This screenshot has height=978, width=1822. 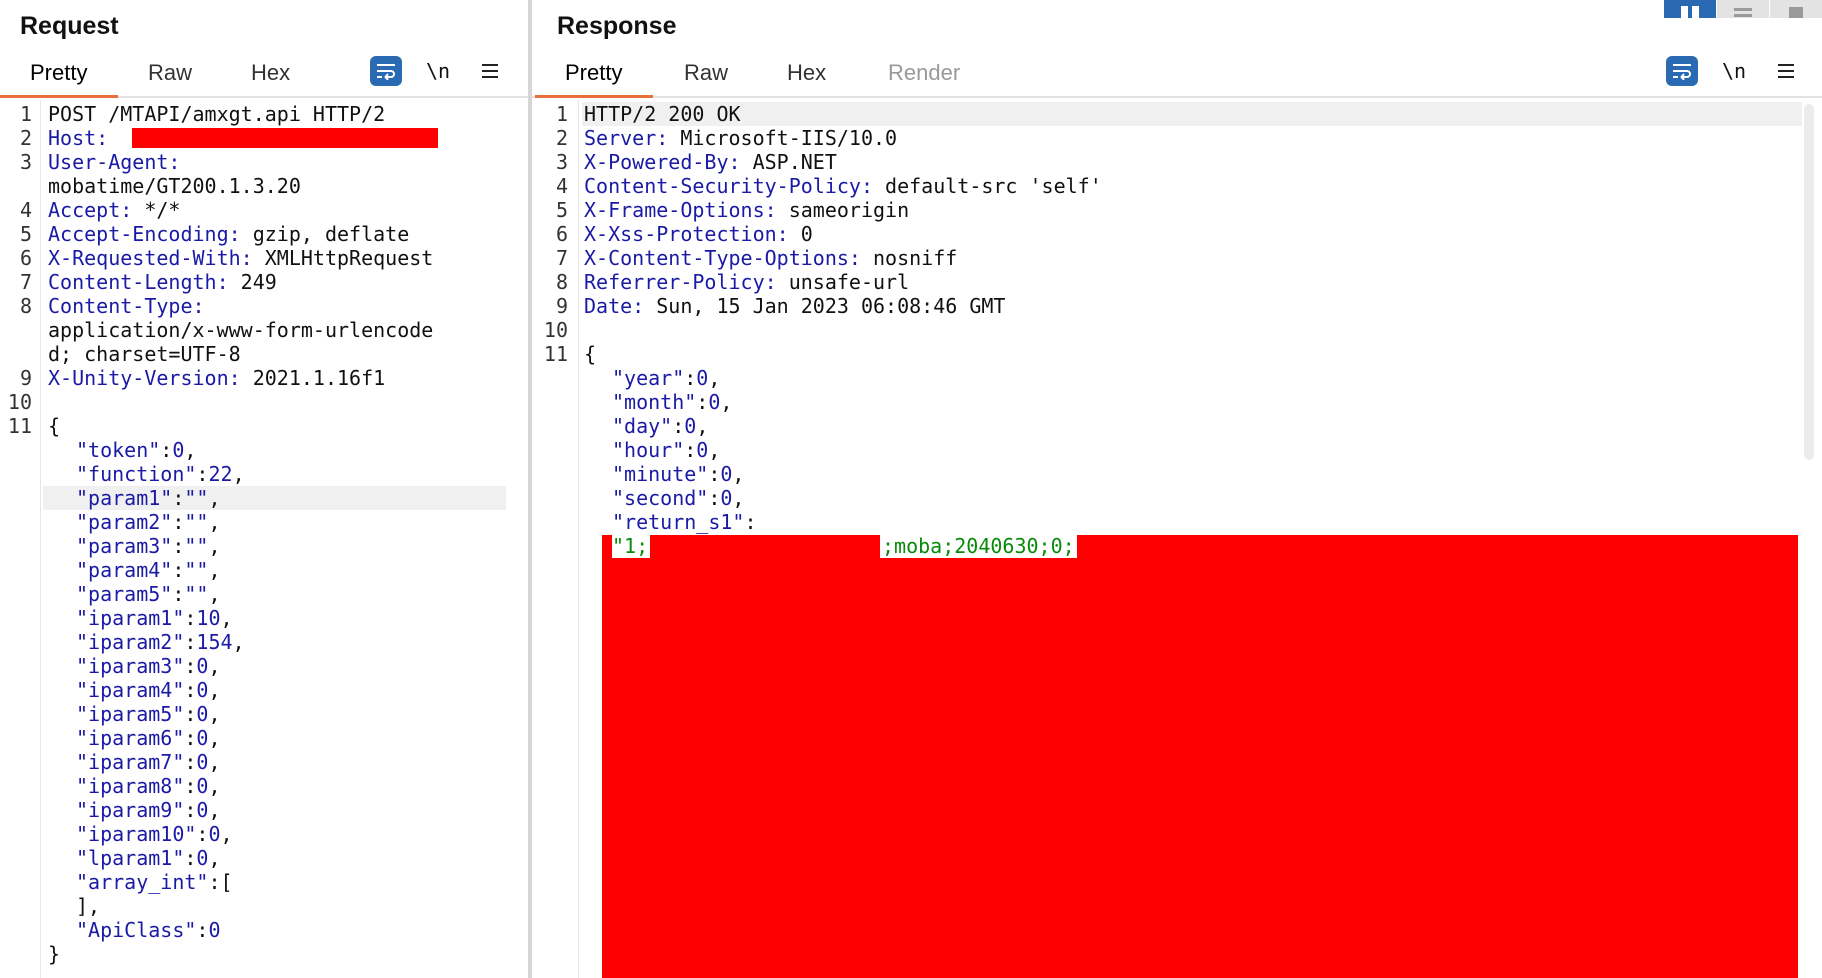 What do you see at coordinates (924, 73) in the screenshot?
I see `response-tab-render: Render` at bounding box center [924, 73].